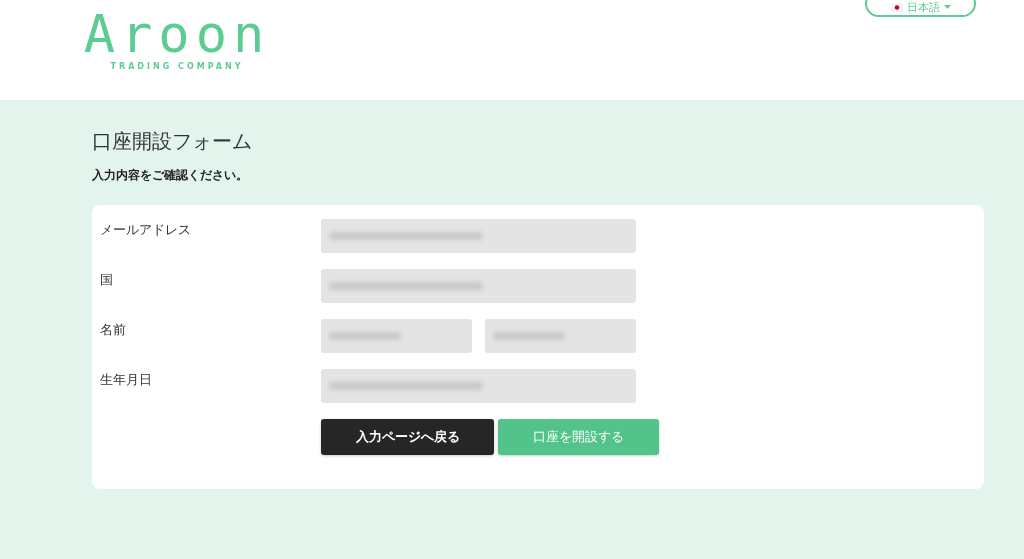  What do you see at coordinates (578, 437) in the screenshot?
I see `open-account-button: 口座を開設する` at bounding box center [578, 437].